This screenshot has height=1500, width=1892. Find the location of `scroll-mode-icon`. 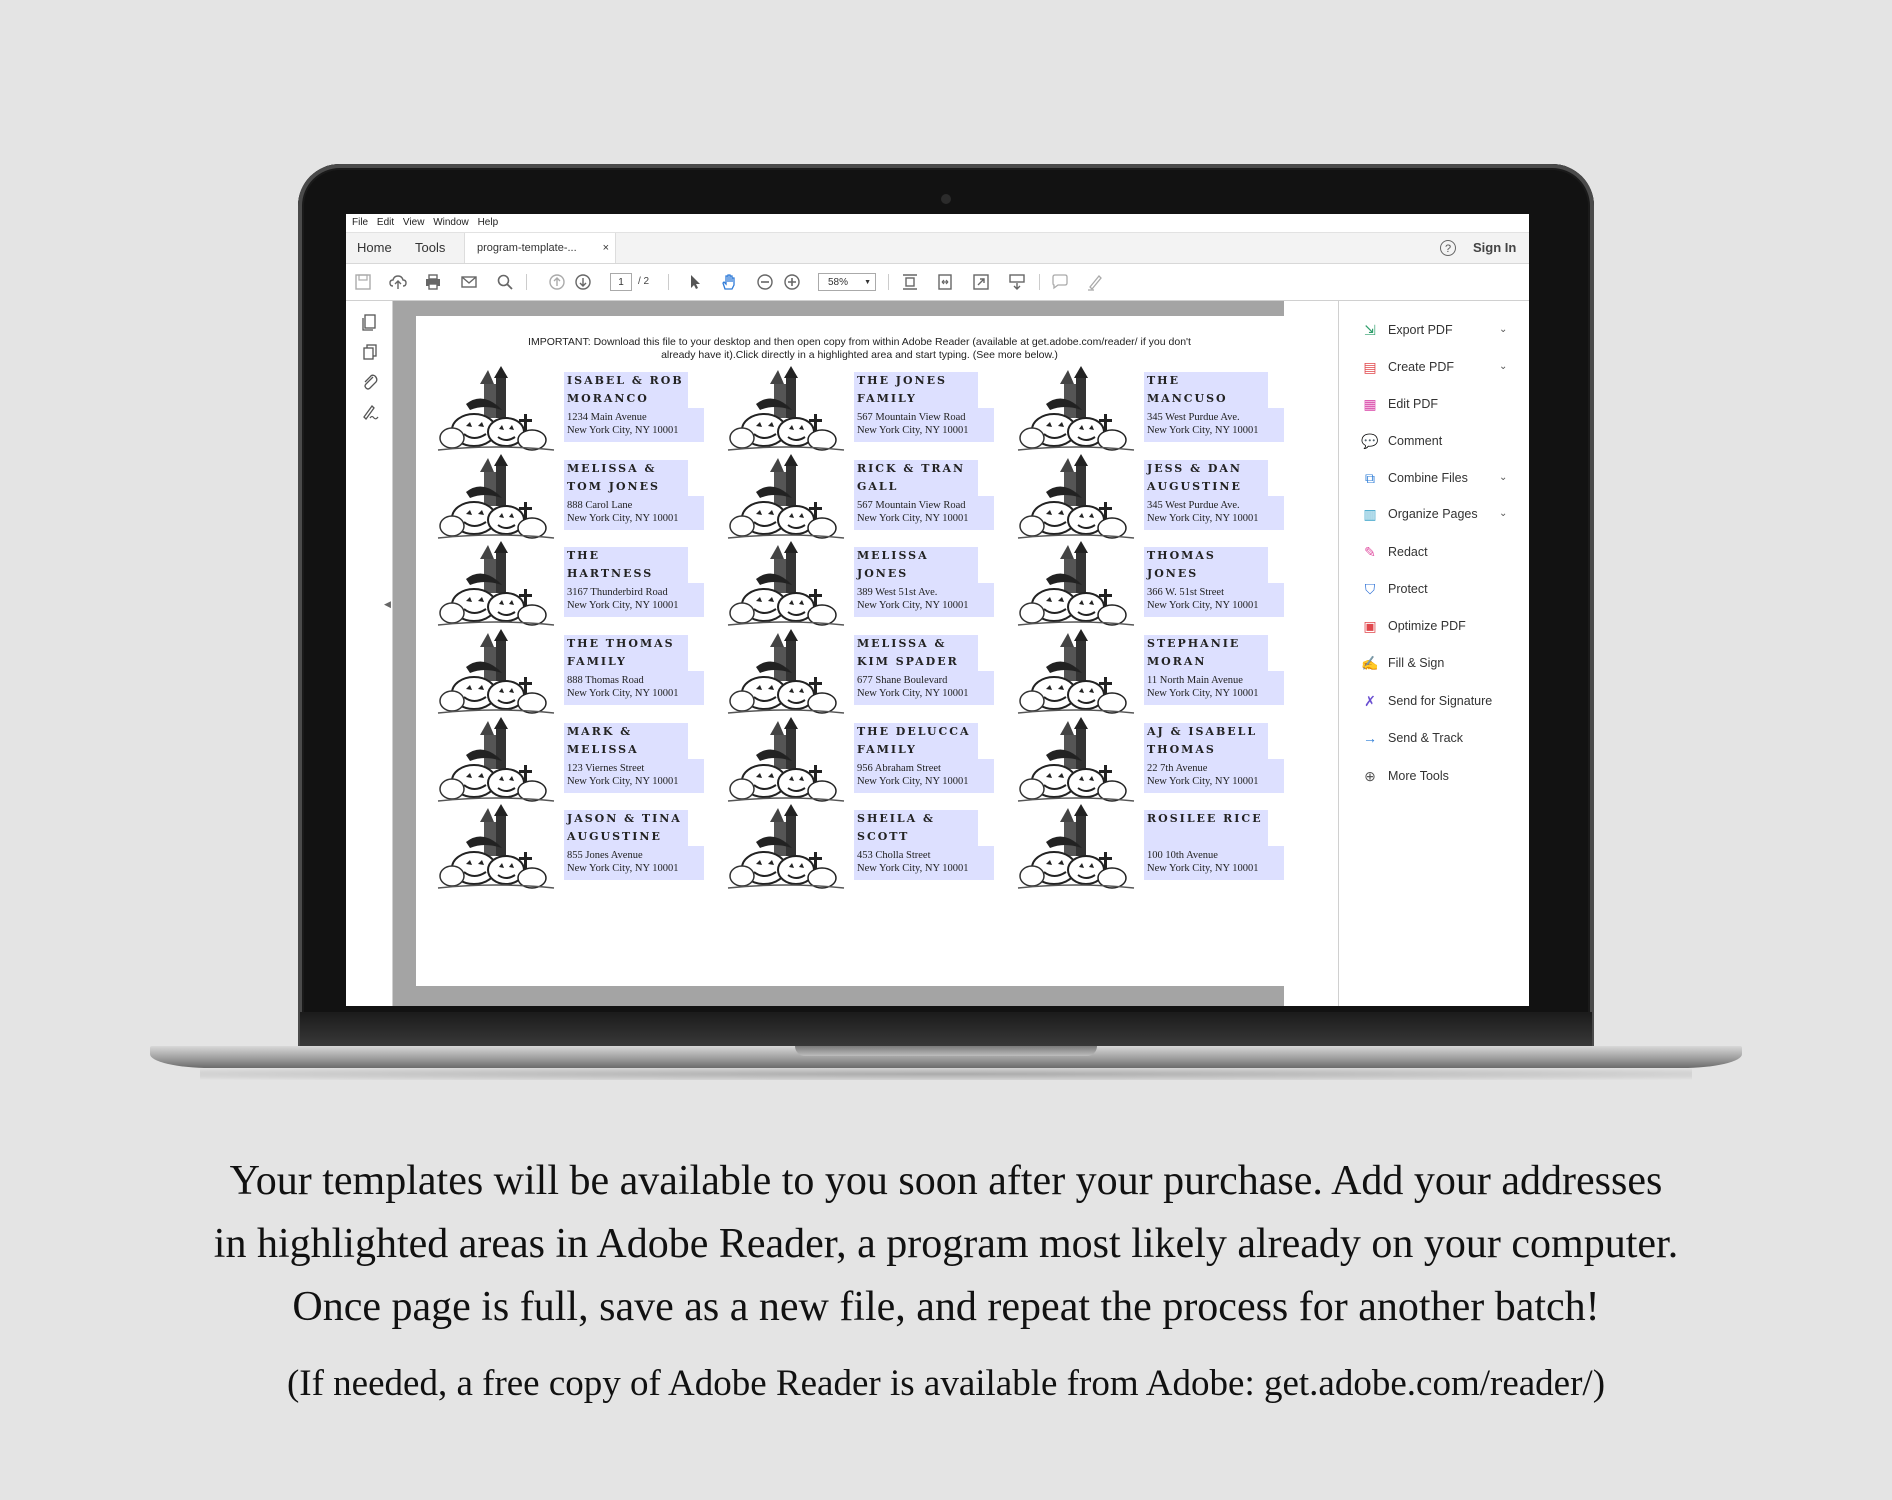

scroll-mode-icon is located at coordinates (1017, 282).